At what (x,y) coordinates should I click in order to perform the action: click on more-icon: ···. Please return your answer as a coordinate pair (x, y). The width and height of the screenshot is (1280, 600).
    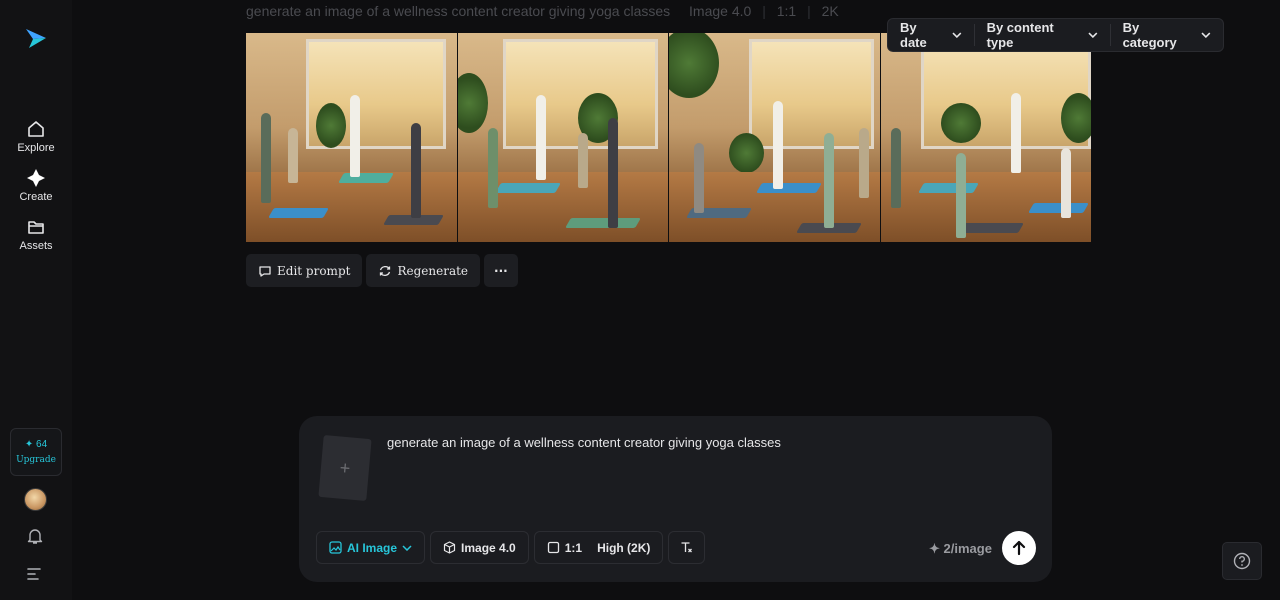
    Looking at the image, I should click on (501, 270).